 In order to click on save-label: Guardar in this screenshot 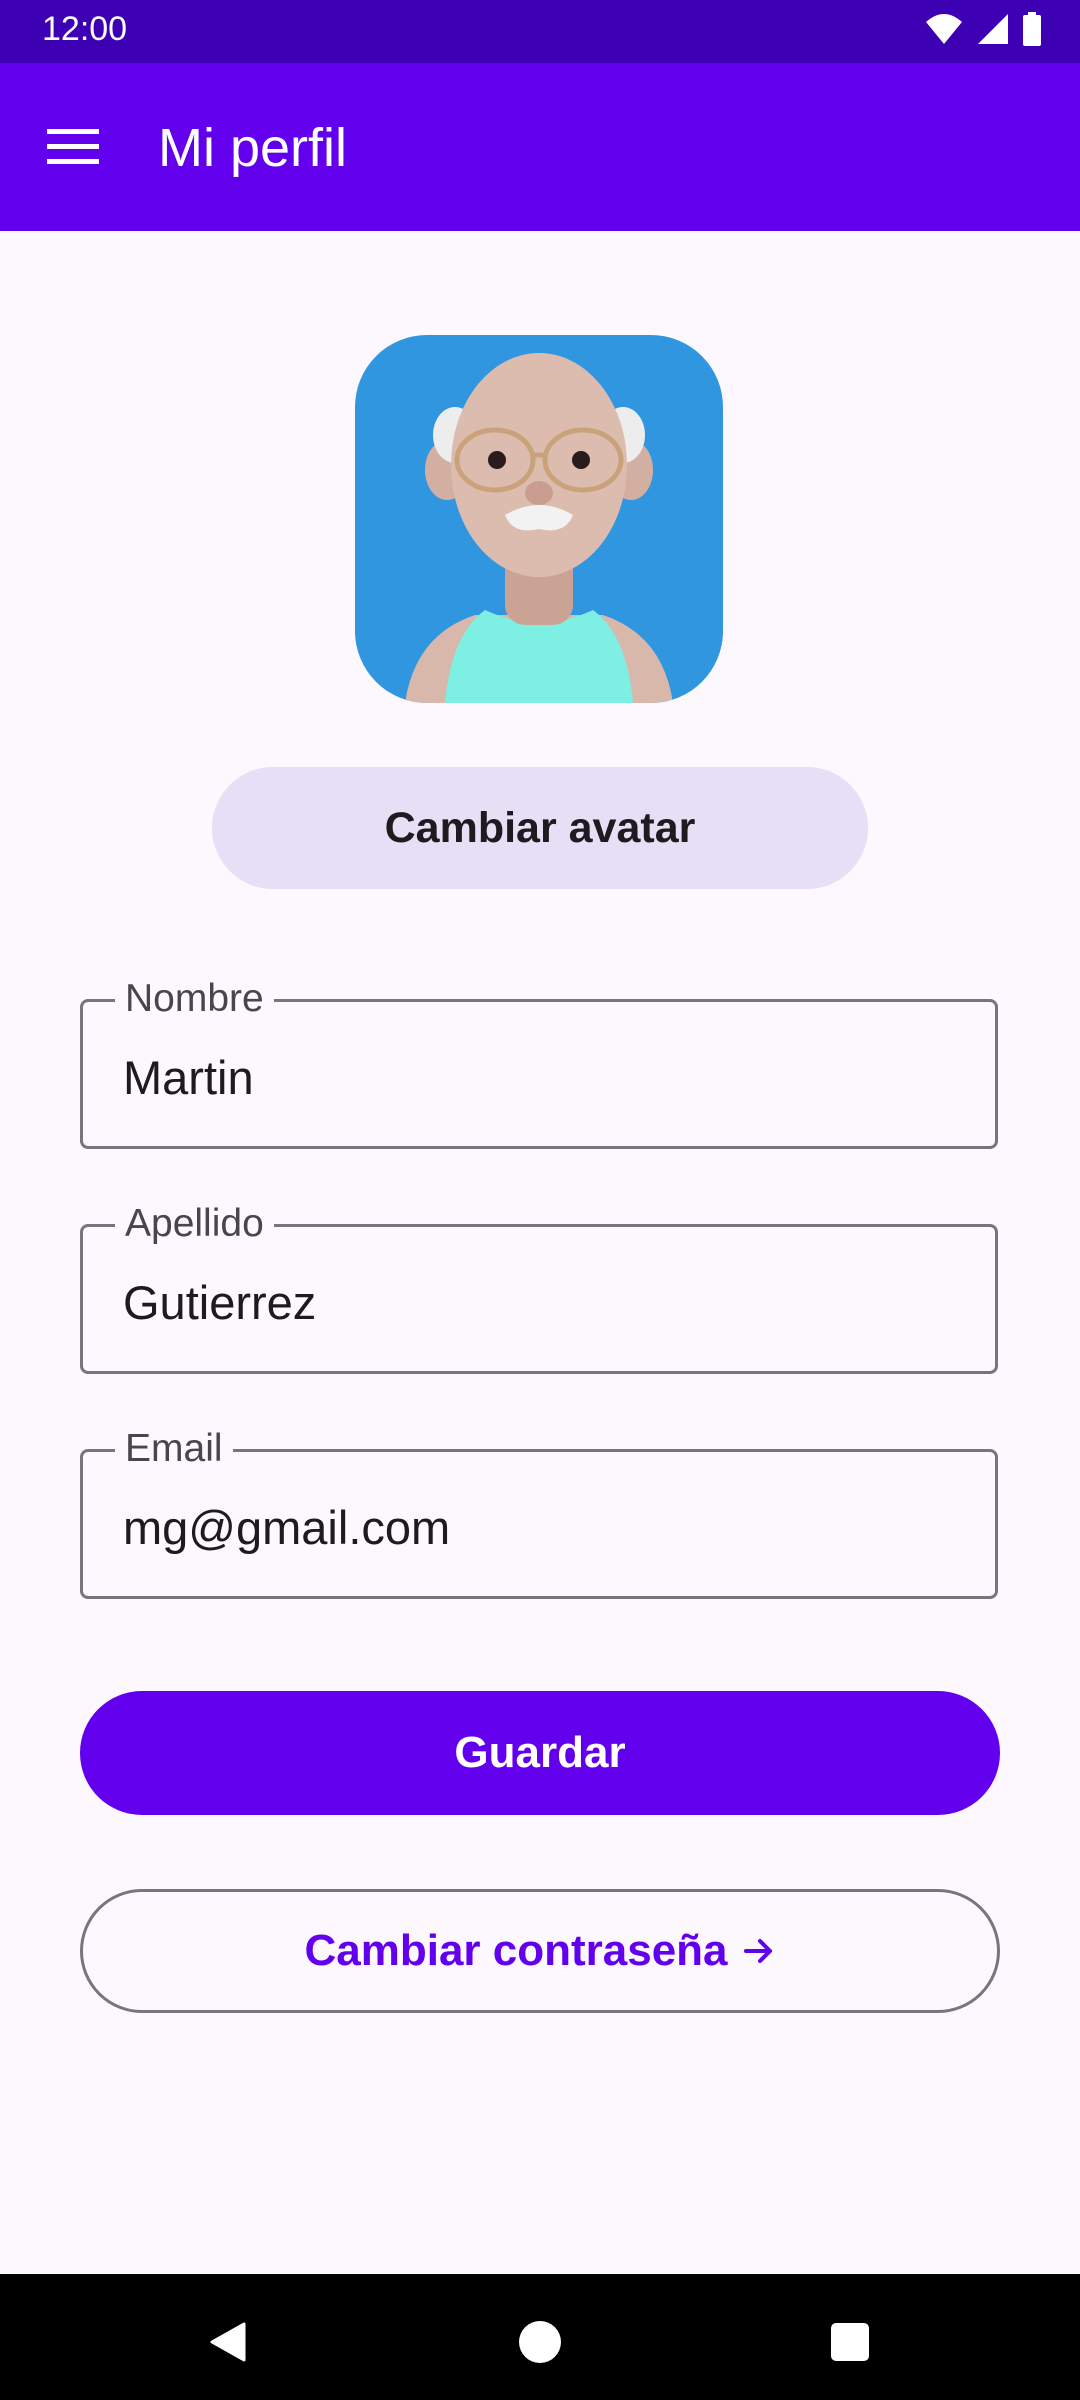, I will do `click(540, 1752)`.